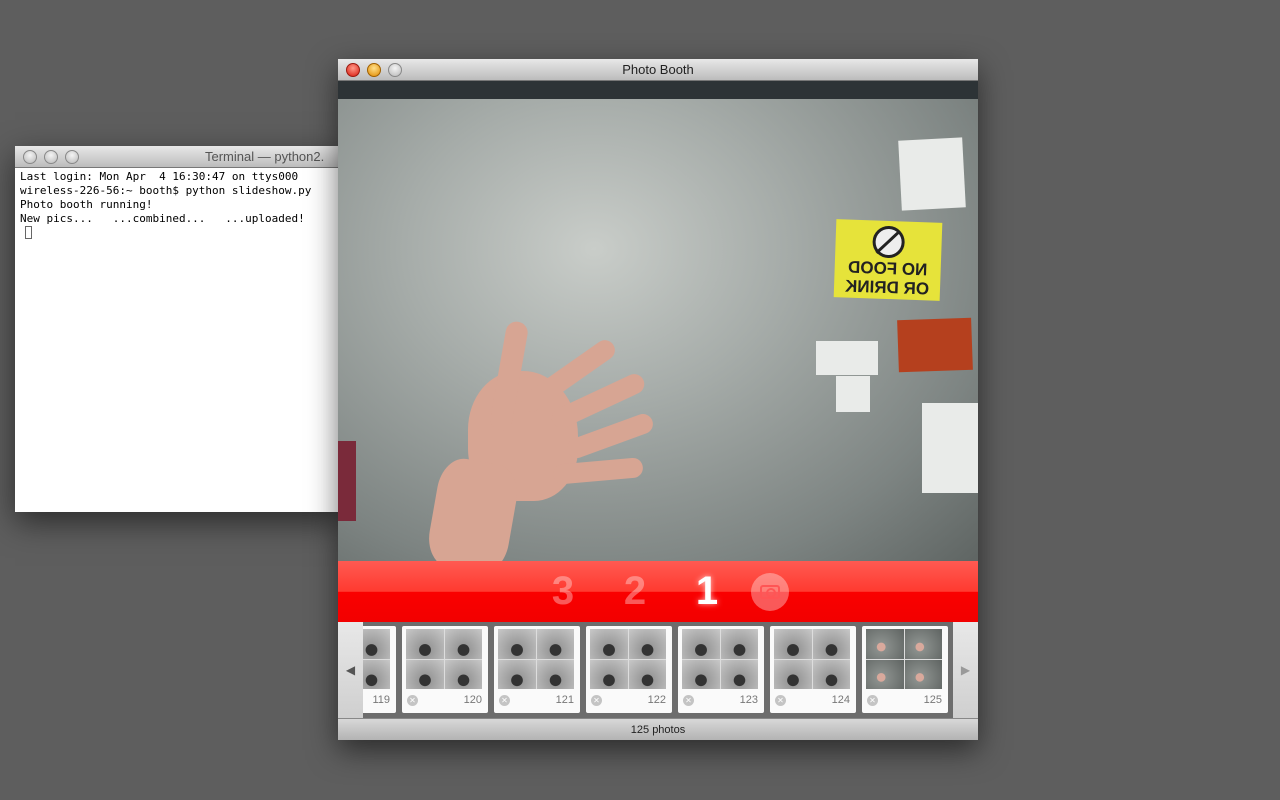 The height and width of the screenshot is (800, 1280). I want to click on thumbnail-number: 121, so click(564, 700).